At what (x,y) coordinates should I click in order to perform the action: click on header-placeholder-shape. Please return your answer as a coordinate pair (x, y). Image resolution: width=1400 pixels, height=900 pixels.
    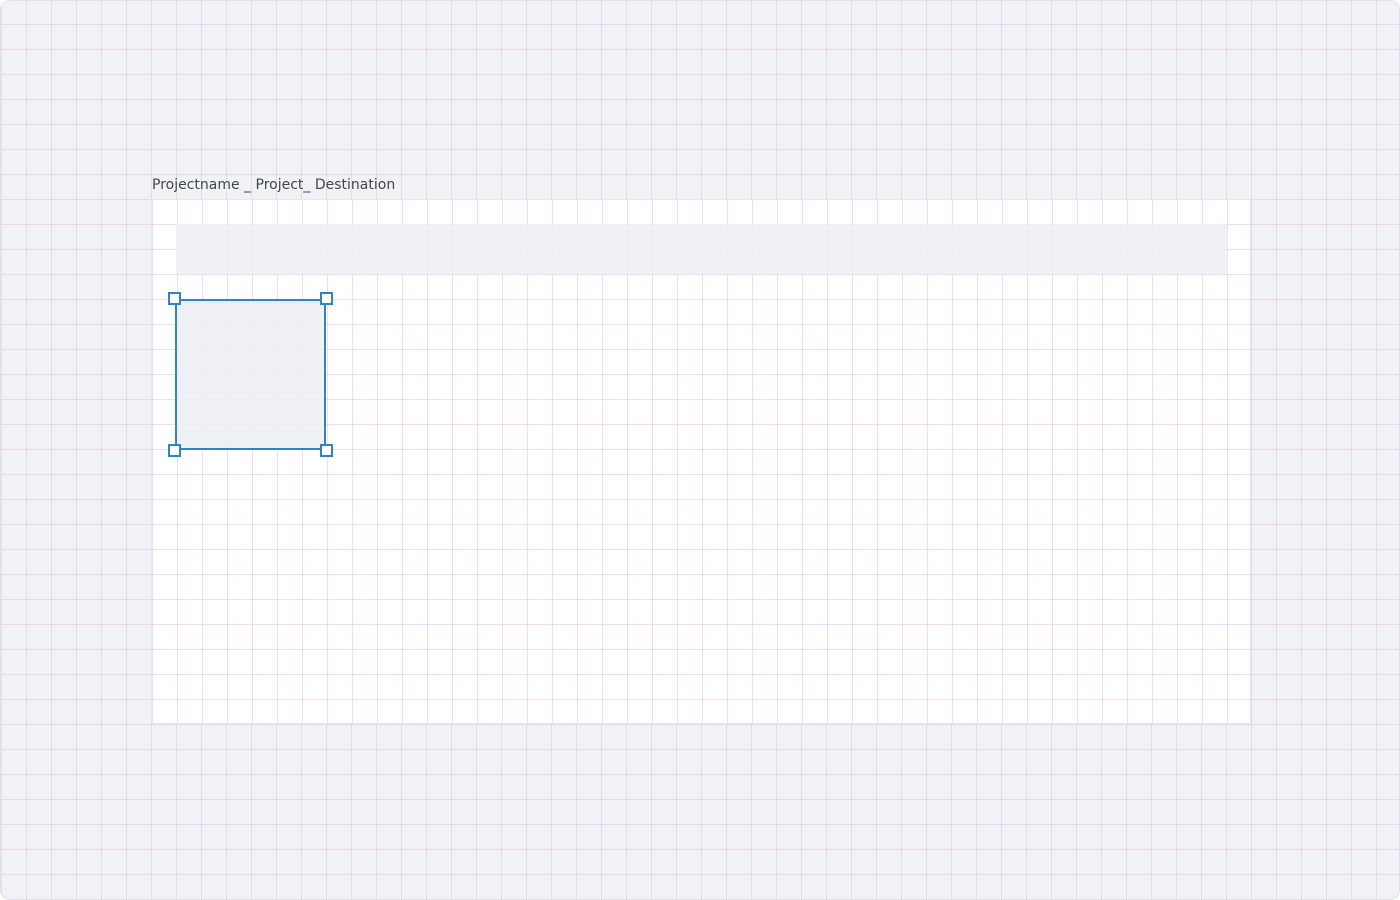
    Looking at the image, I should click on (701, 249).